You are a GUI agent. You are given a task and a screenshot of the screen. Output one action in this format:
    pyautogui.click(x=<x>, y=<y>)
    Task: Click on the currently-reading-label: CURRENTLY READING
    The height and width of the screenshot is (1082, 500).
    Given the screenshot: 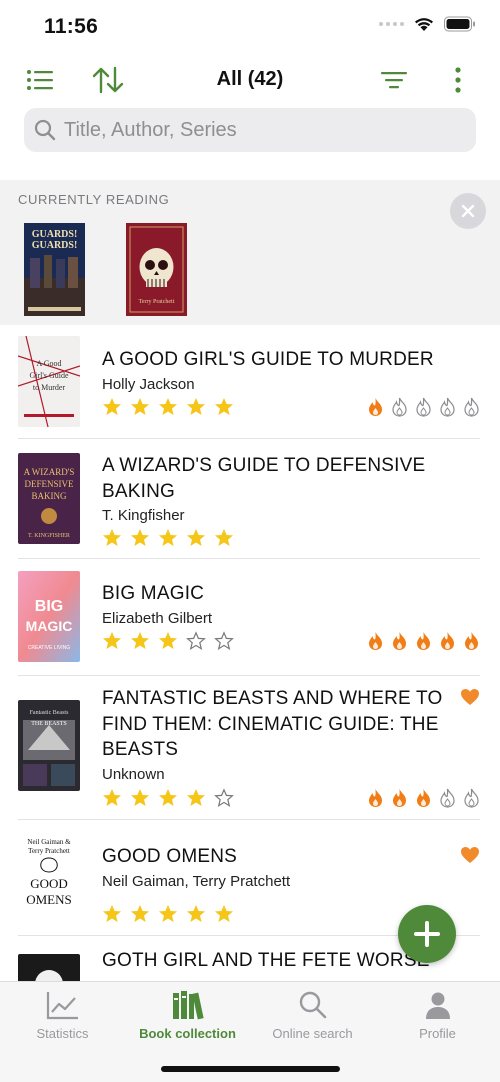 What is the action you would take?
    pyautogui.click(x=94, y=199)
    